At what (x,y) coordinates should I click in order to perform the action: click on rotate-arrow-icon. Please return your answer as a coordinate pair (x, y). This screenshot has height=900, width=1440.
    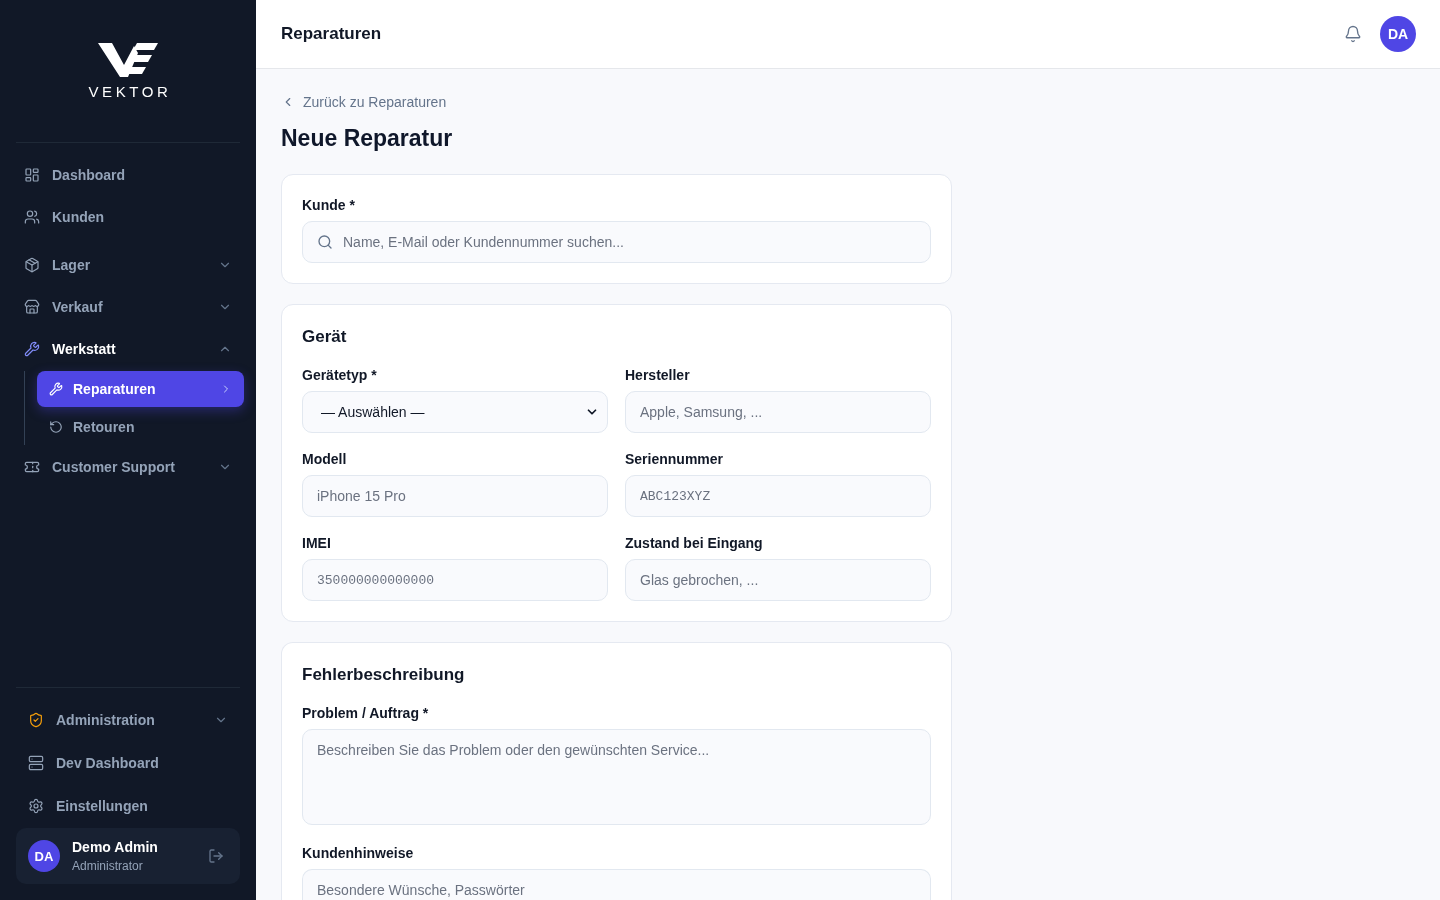
    Looking at the image, I should click on (56, 427).